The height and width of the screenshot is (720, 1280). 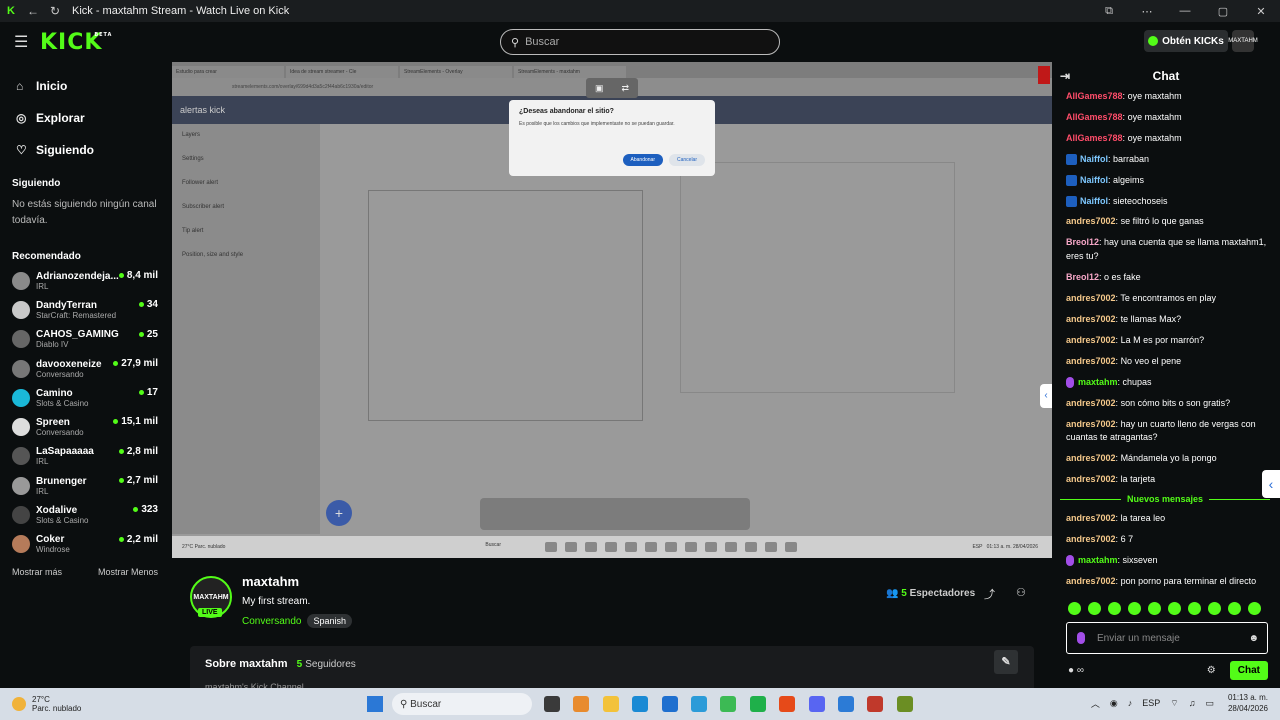 What do you see at coordinates (94, 150) in the screenshot?
I see `nav-item-siguiendo: ♡ Siguiendo` at bounding box center [94, 150].